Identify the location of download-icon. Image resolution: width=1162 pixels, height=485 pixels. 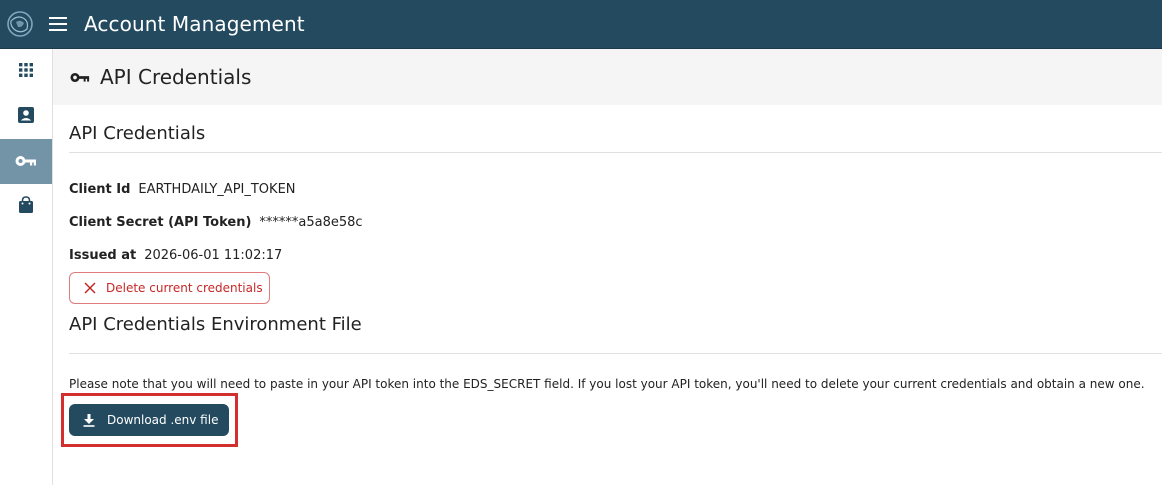
(89, 420).